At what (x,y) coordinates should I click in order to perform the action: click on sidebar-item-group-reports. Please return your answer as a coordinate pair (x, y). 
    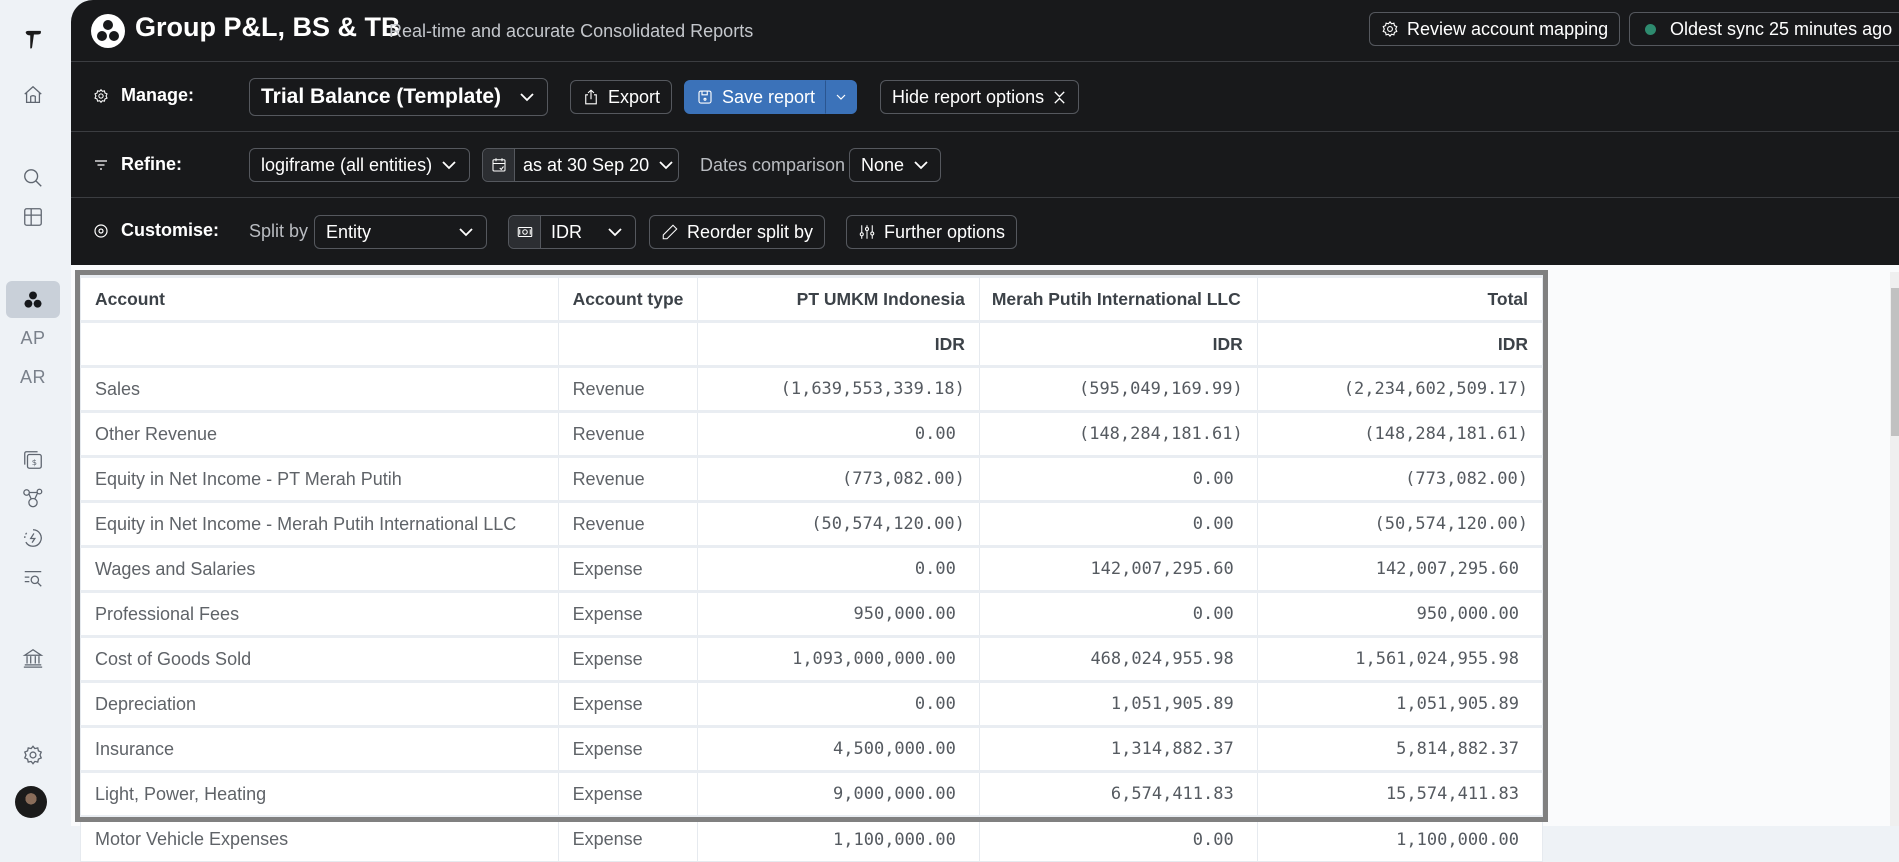
    Looking at the image, I should click on (33, 299).